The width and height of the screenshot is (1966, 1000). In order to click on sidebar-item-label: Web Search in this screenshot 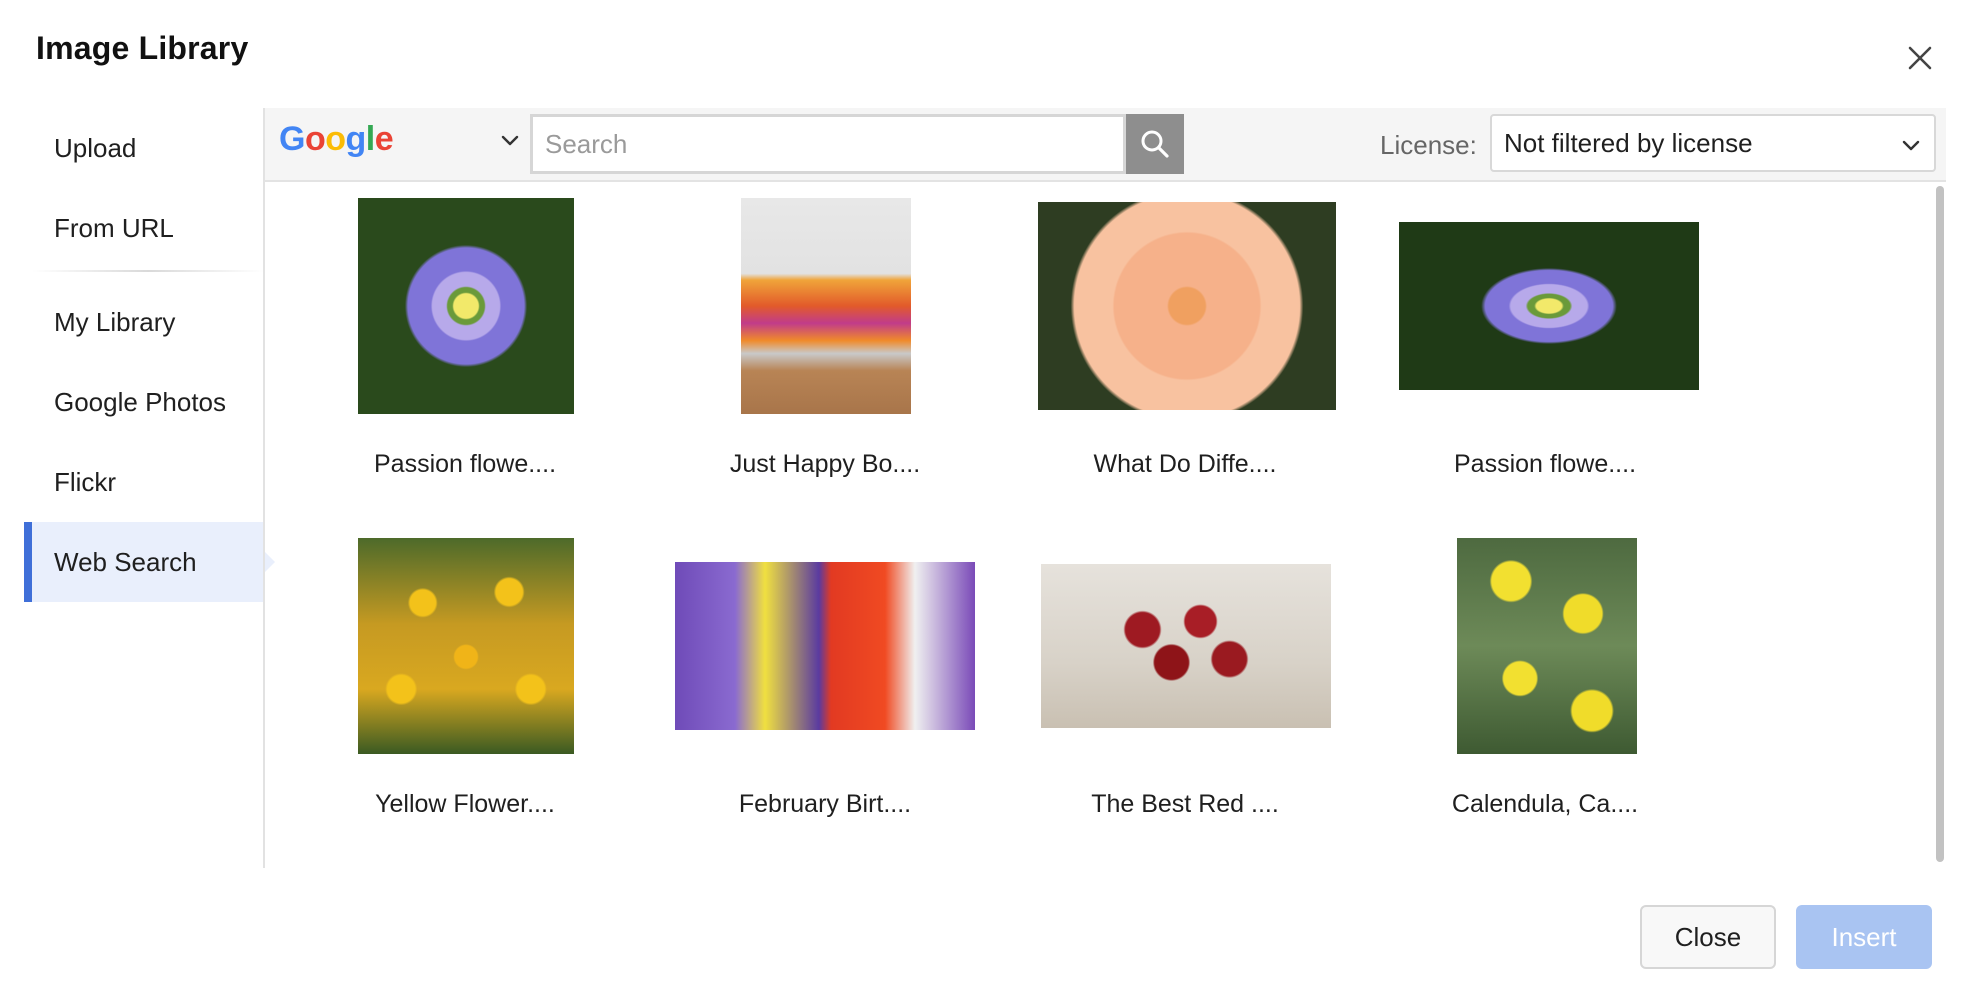, I will do `click(125, 561)`.